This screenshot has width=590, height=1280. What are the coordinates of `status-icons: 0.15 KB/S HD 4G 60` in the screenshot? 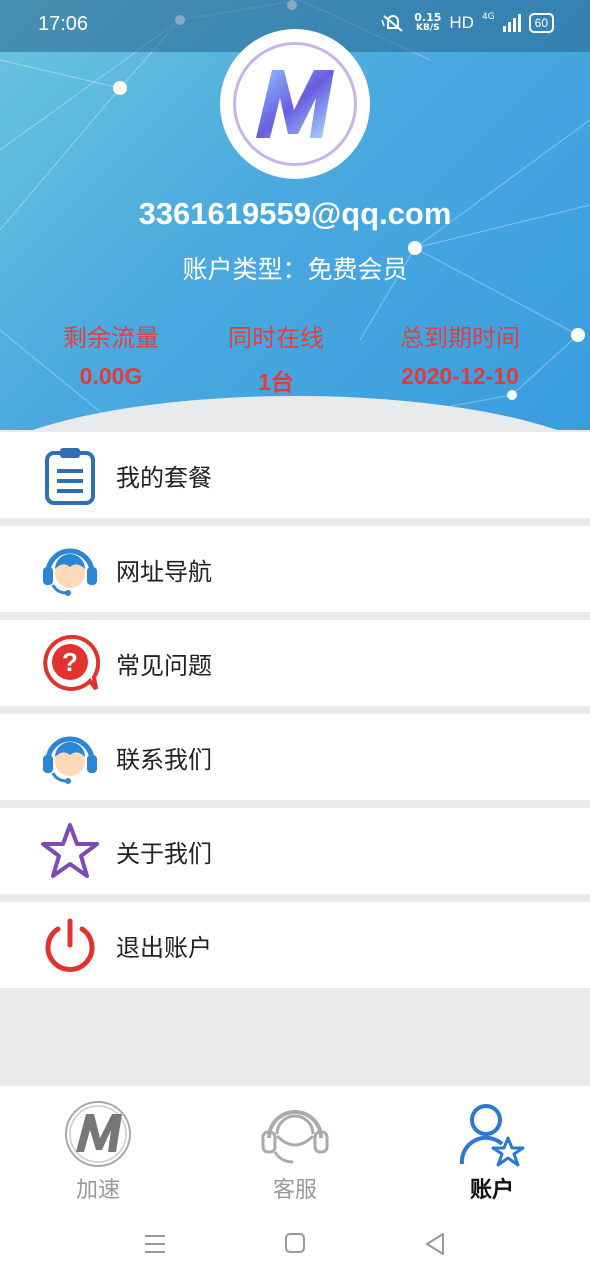 It's located at (467, 23).